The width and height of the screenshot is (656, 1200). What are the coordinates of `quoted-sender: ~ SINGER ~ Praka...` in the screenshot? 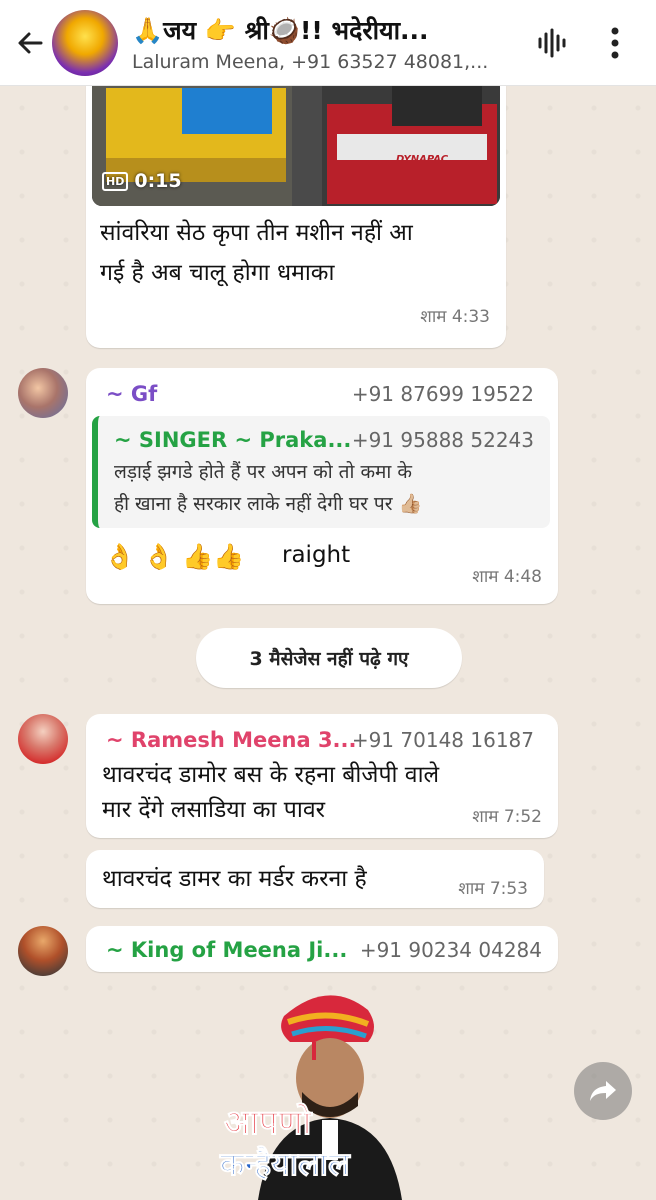 It's located at (233, 440).